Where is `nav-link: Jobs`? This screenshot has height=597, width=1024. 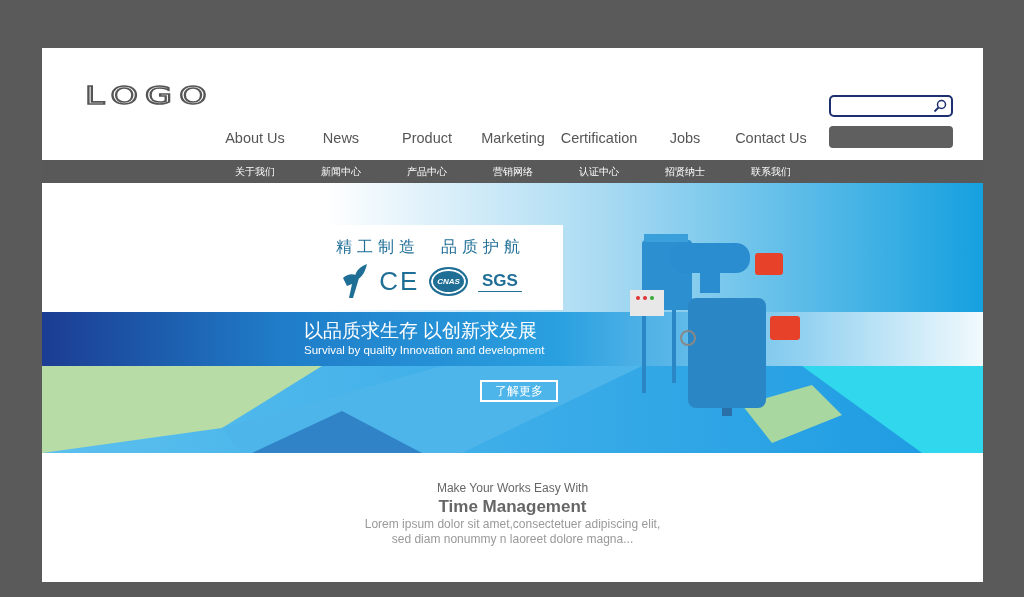 nav-link: Jobs is located at coordinates (685, 138).